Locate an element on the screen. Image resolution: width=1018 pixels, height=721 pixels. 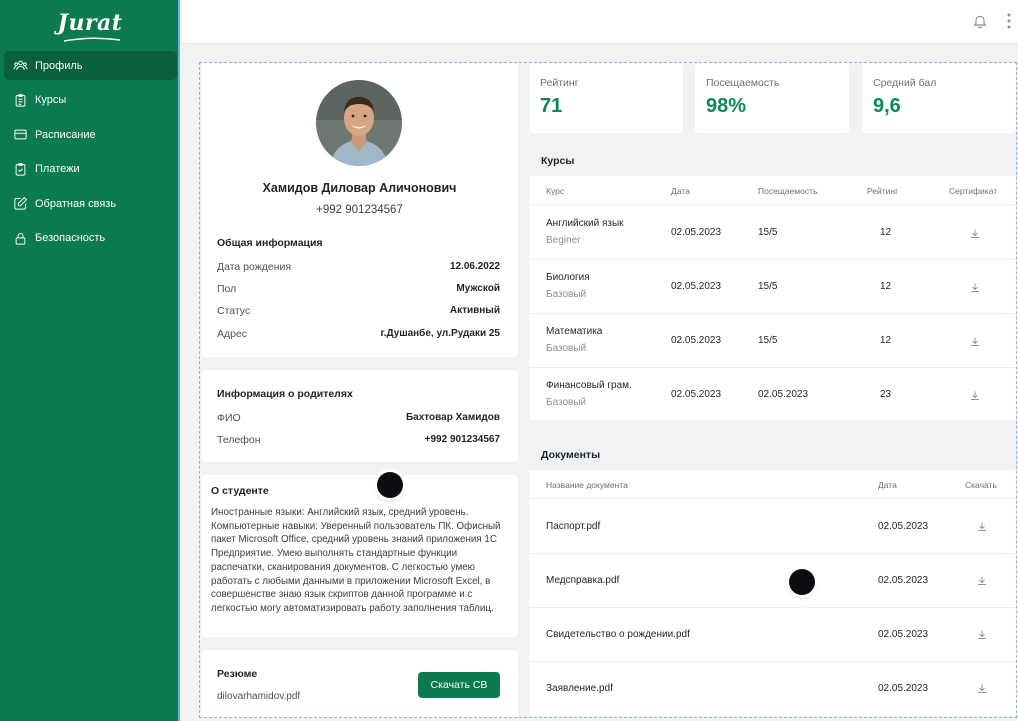
info-label: Телефон is located at coordinates (239, 440).